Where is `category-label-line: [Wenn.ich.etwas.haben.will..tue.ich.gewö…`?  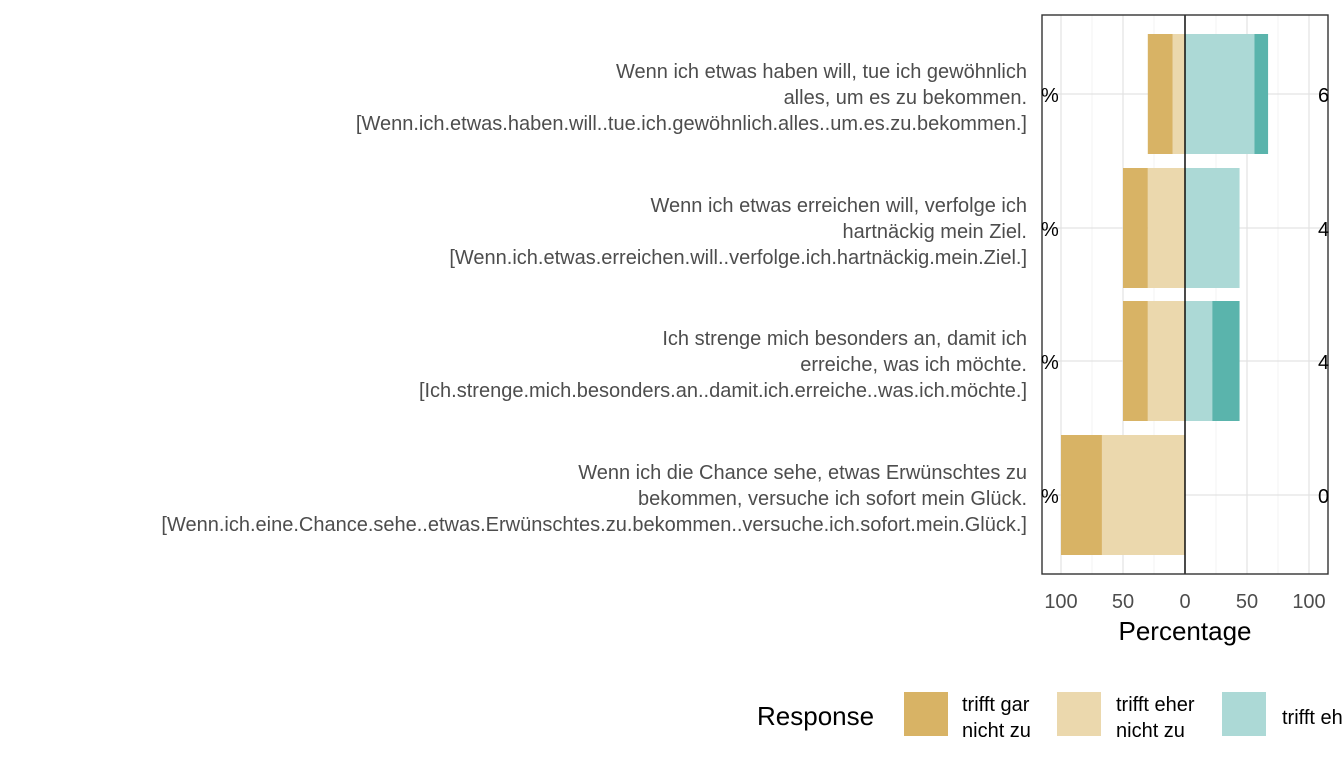
category-label-line: [Wenn.ich.etwas.haben.will..tue.ich.gewö… is located at coordinates (691, 124).